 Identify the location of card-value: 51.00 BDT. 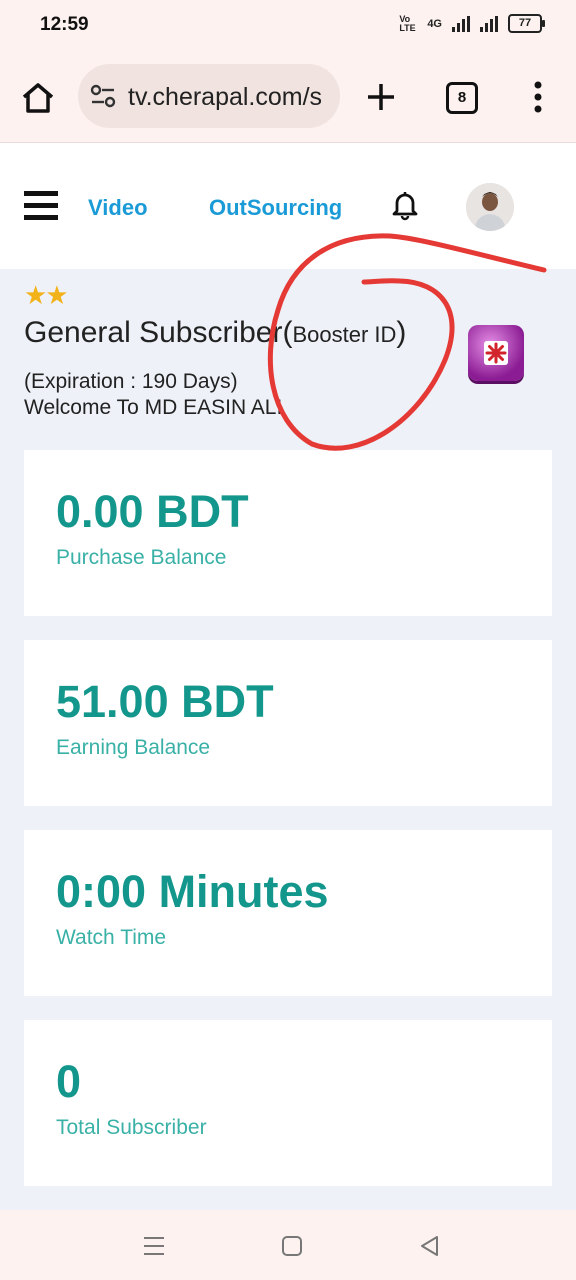
(165, 701).